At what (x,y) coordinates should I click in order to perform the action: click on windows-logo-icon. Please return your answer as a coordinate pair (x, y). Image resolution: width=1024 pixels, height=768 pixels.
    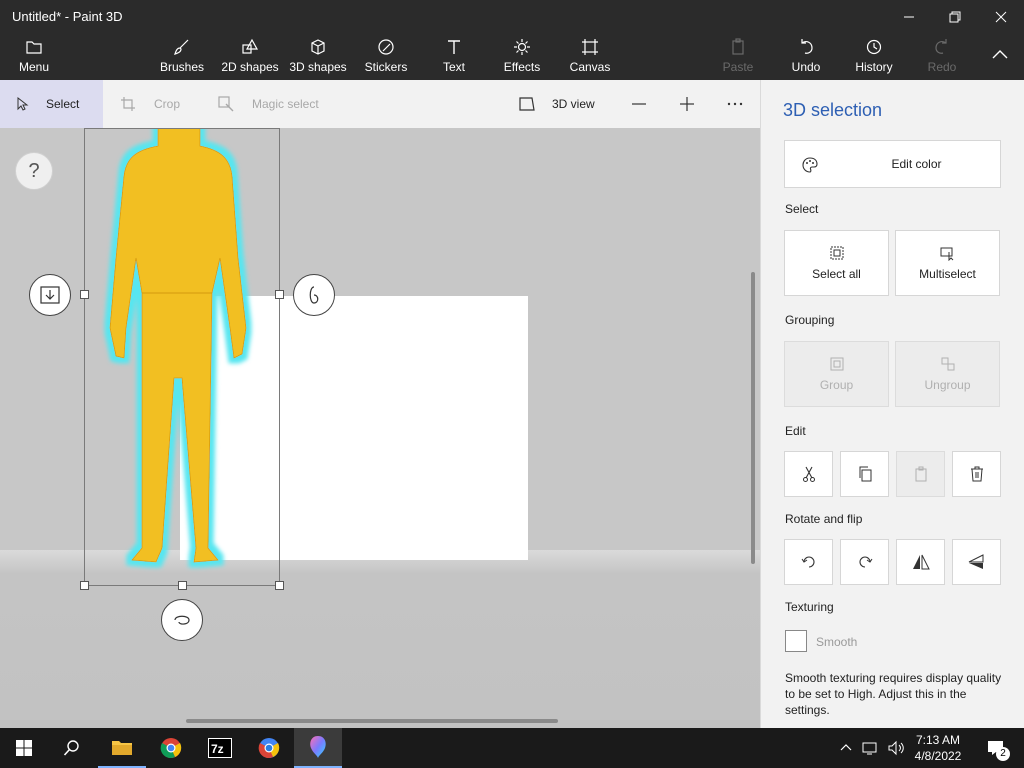
    Looking at the image, I should click on (24, 748).